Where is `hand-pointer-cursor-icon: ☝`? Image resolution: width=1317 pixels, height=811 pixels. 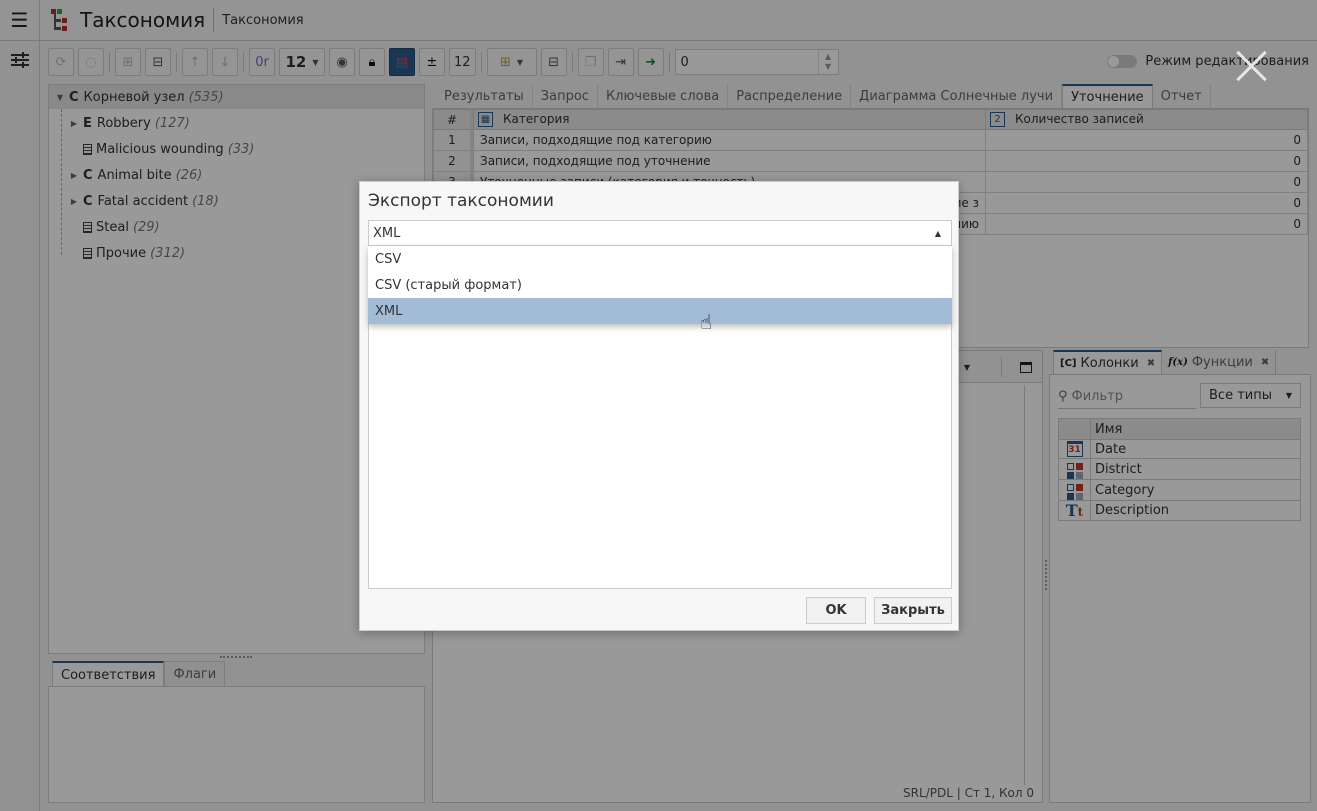 hand-pointer-cursor-icon: ☝ is located at coordinates (706, 322).